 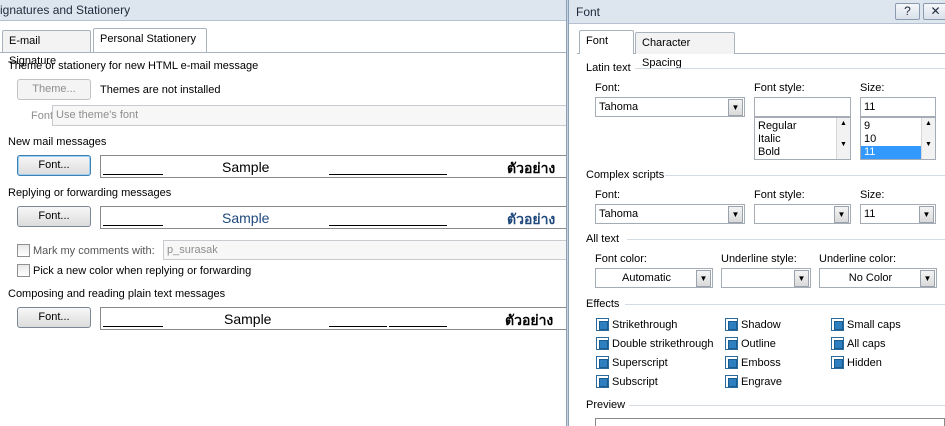 I want to click on complex-size-combo: 11 ▼, so click(x=898, y=214).